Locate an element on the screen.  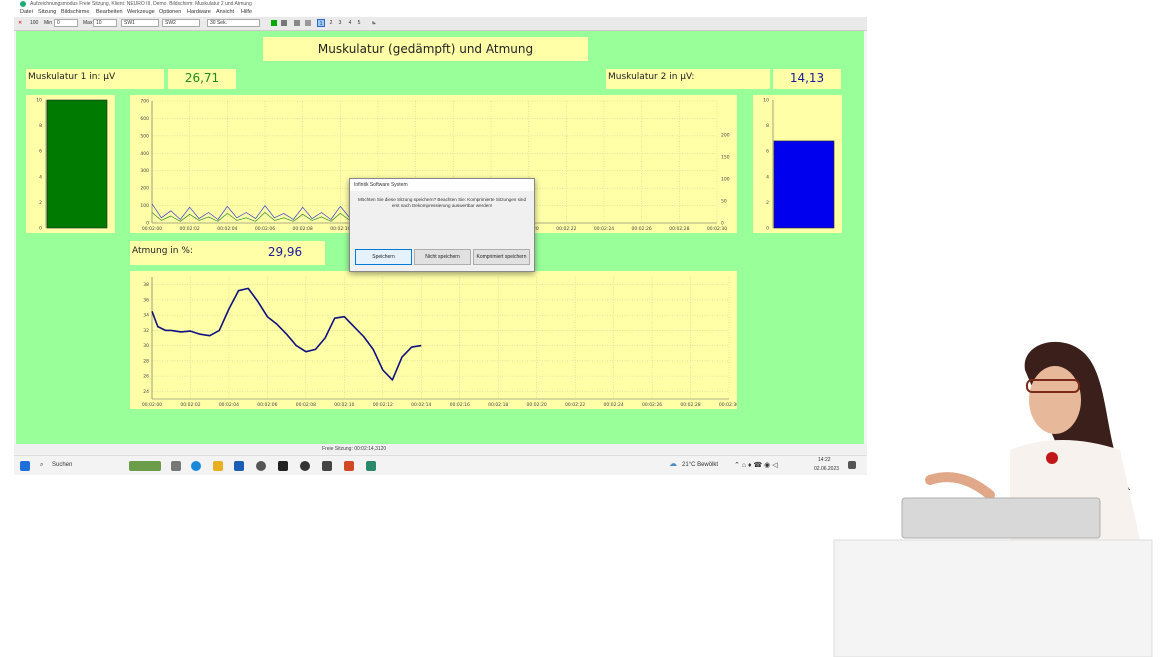
edge-icon is located at coordinates (196, 466).